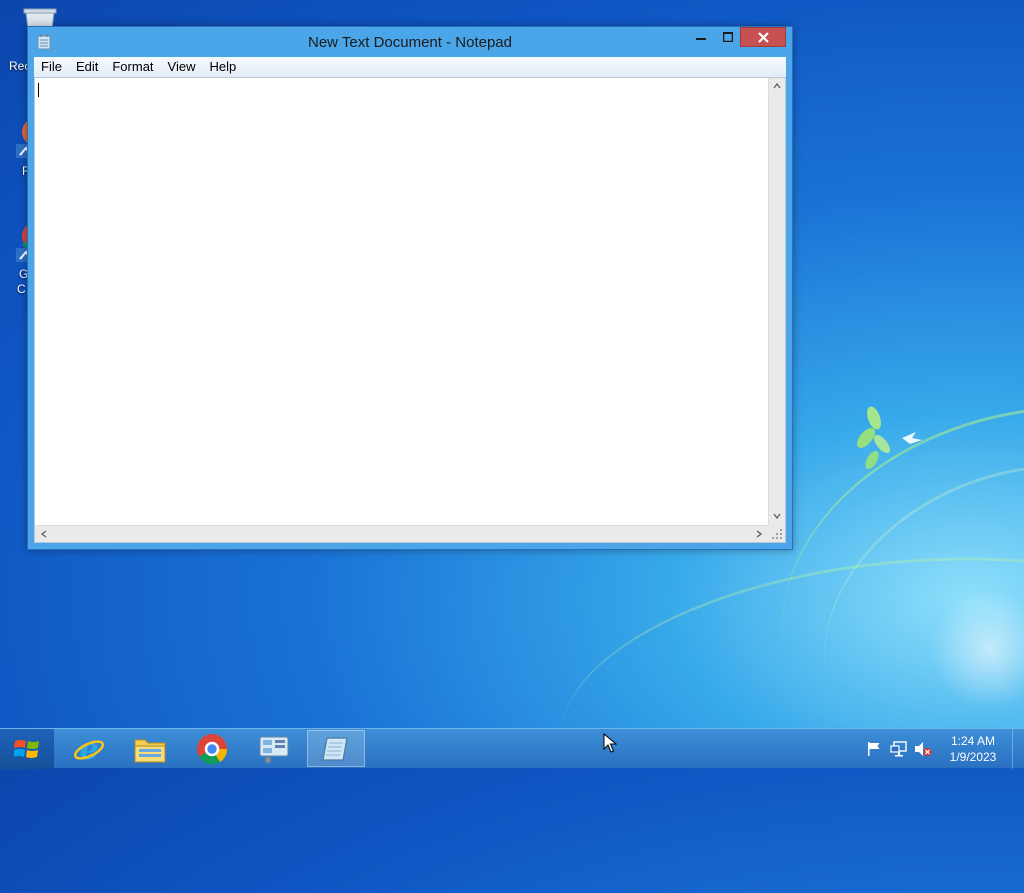 This screenshot has width=1024, height=893. I want to click on tray-network, so click(899, 749).